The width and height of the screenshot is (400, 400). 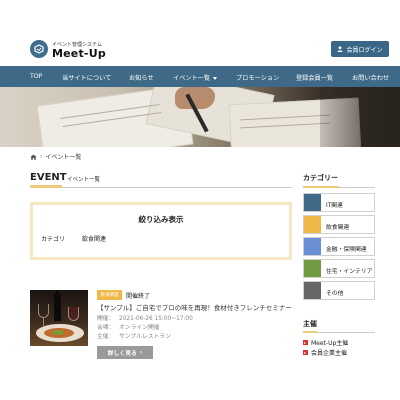 I want to click on event-host-value: サンプルレストラン, so click(x=145, y=337).